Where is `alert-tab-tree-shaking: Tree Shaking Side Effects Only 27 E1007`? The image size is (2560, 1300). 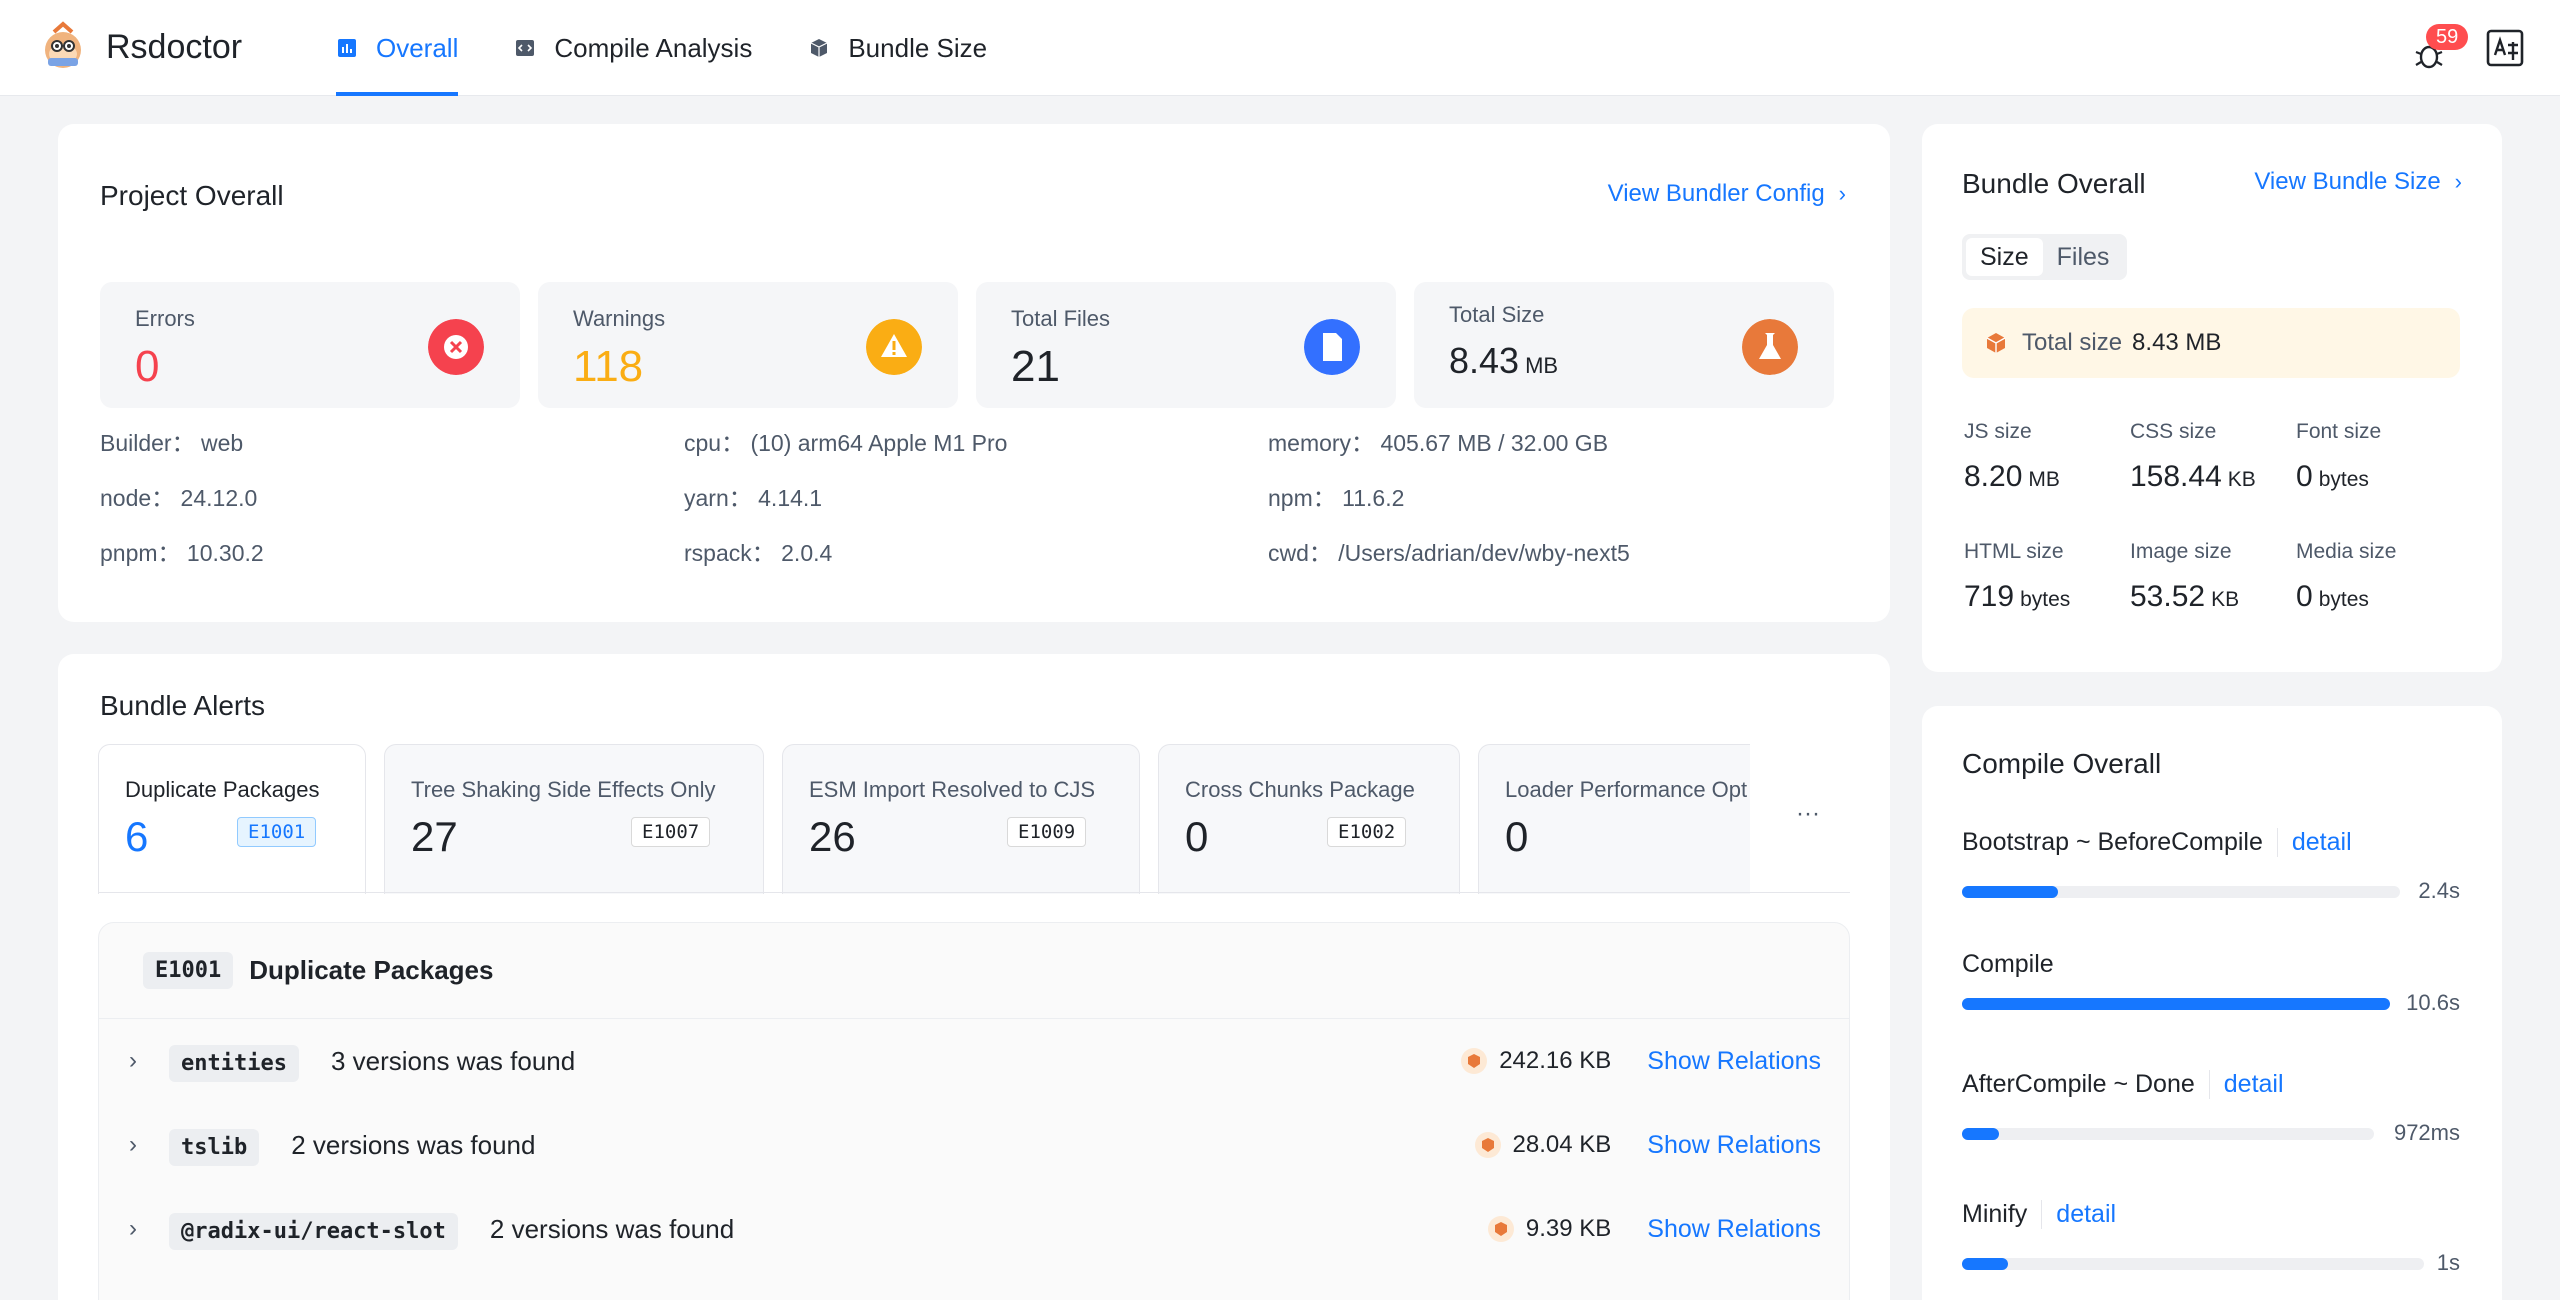 alert-tab-tree-shaking: Tree Shaking Side Effects Only 27 E1007 is located at coordinates (574, 819).